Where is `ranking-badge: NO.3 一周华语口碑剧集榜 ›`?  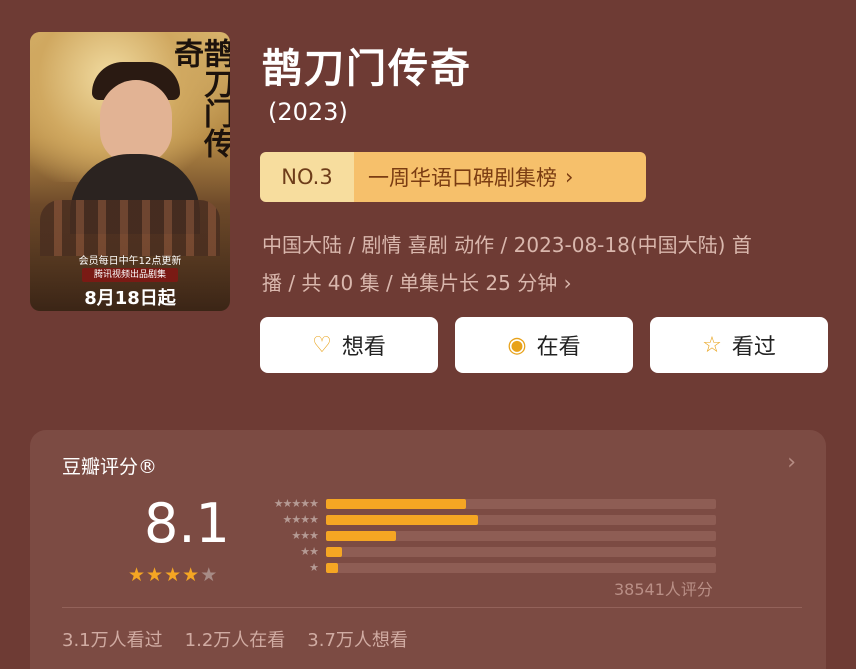 ranking-badge: NO.3 一周华语口碑剧集榜 › is located at coordinates (453, 177).